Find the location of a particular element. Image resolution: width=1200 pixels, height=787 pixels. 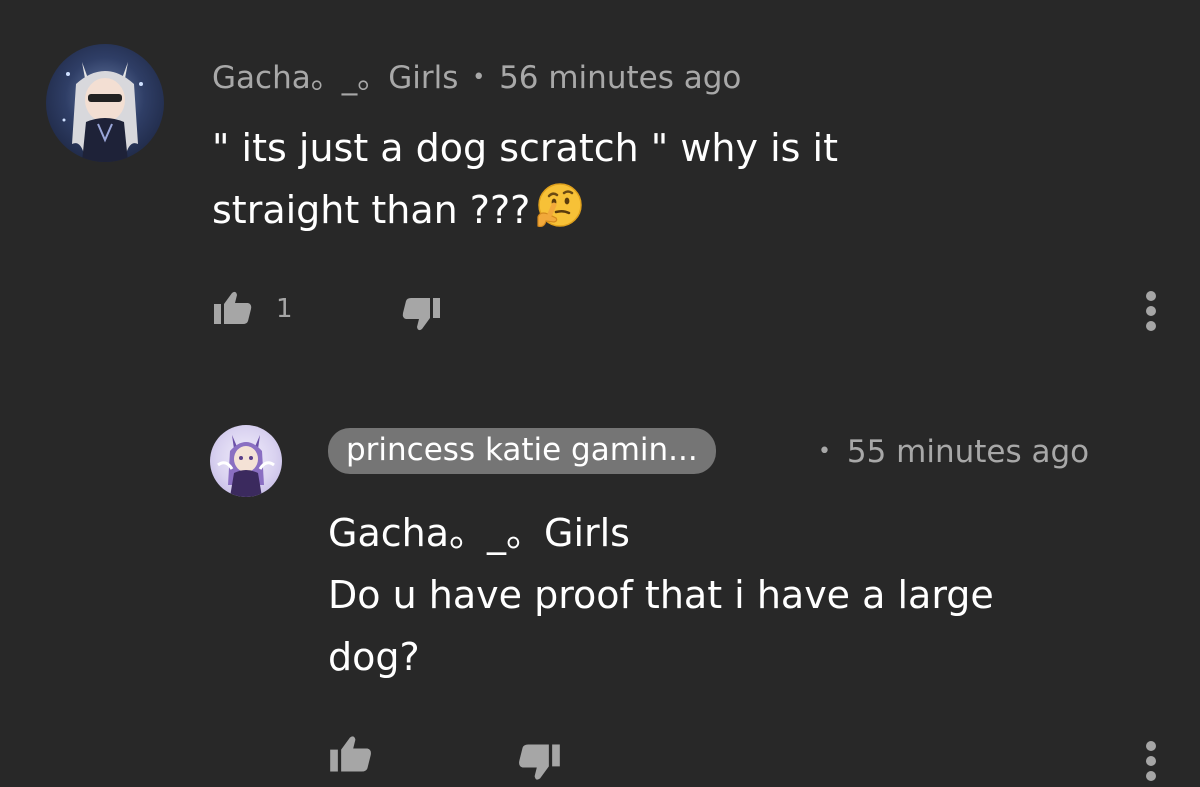

comment-text-line-2: straight than ??? is located at coordinates (662, 210).